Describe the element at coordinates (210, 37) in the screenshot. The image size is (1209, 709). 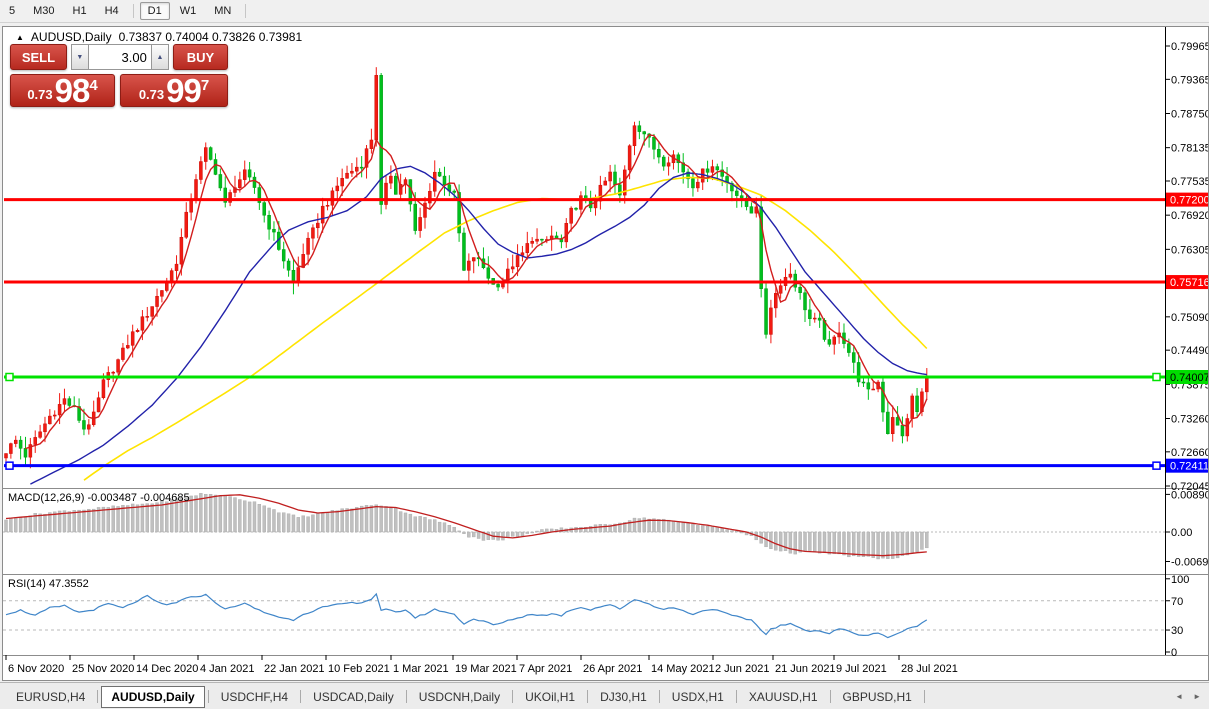
I see `ohlc-values: 0.73837 0.74004 0.73826 0.73981` at that location.